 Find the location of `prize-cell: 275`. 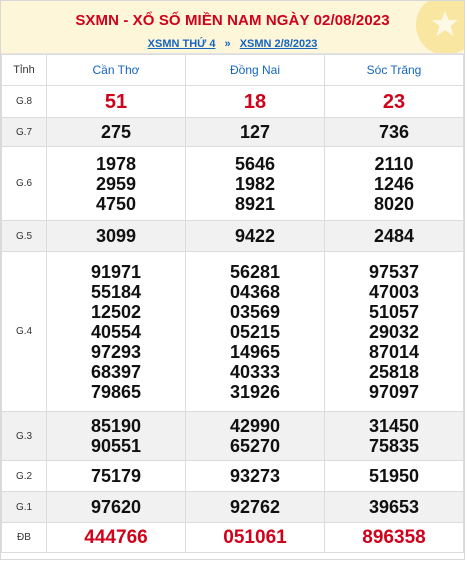

prize-cell: 275 is located at coordinates (116, 132).